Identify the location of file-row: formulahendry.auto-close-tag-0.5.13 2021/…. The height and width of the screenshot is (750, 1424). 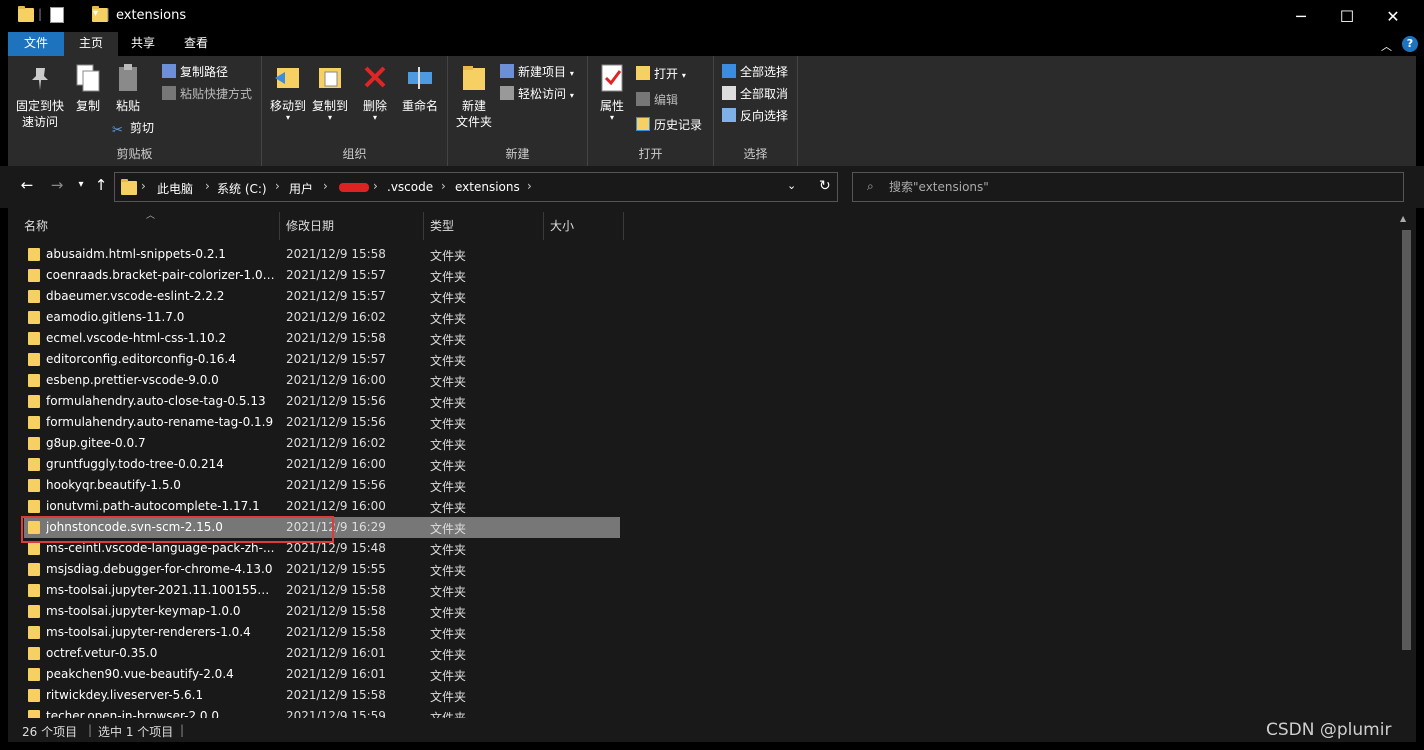
(322, 401).